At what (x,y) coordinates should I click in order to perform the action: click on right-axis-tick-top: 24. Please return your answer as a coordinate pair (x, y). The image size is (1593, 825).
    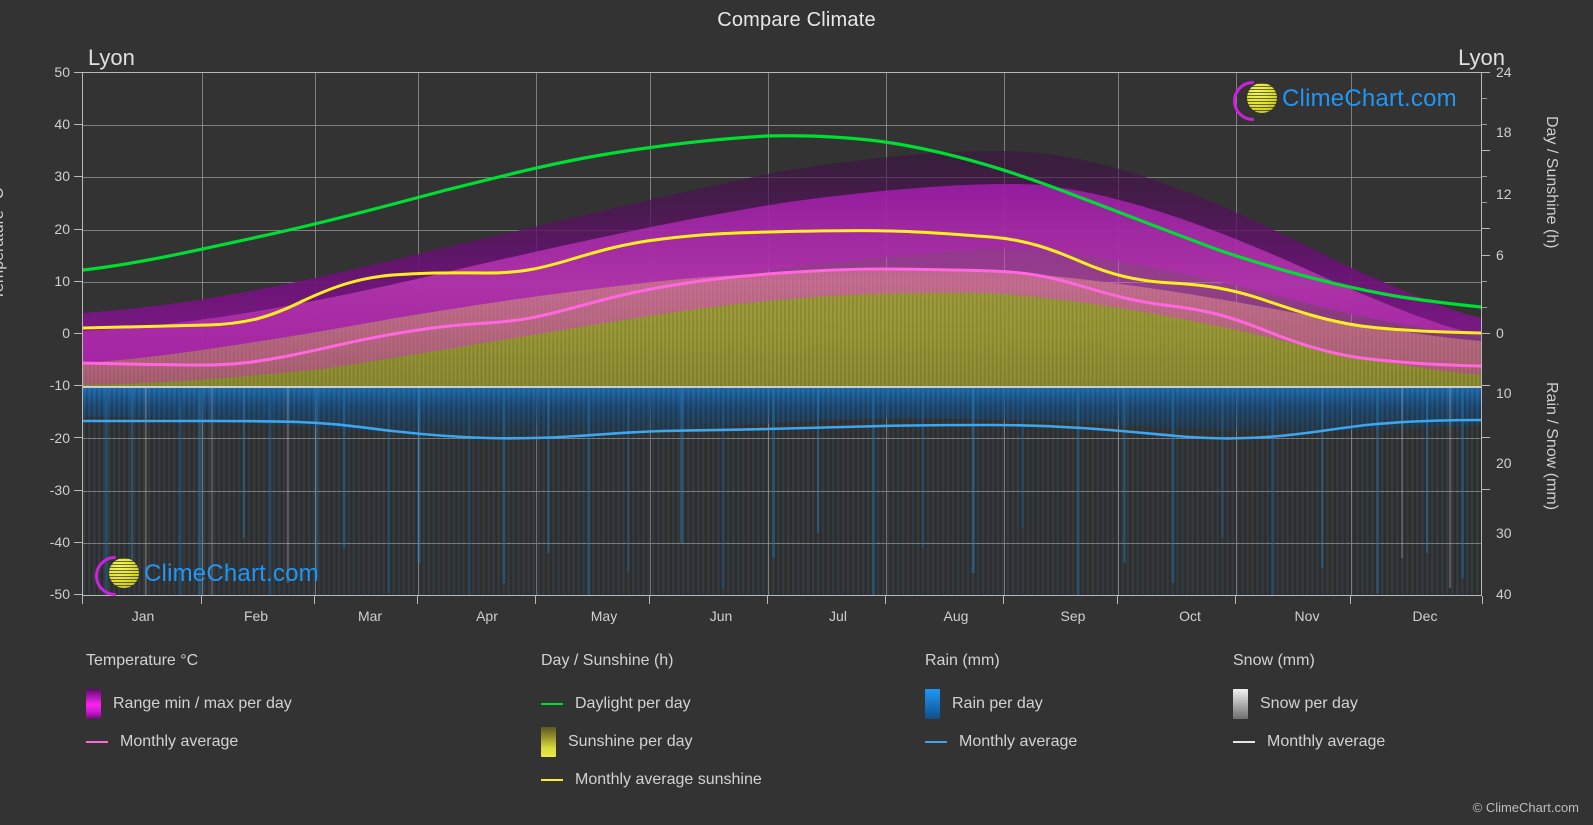
    Looking at the image, I should click on (1504, 72).